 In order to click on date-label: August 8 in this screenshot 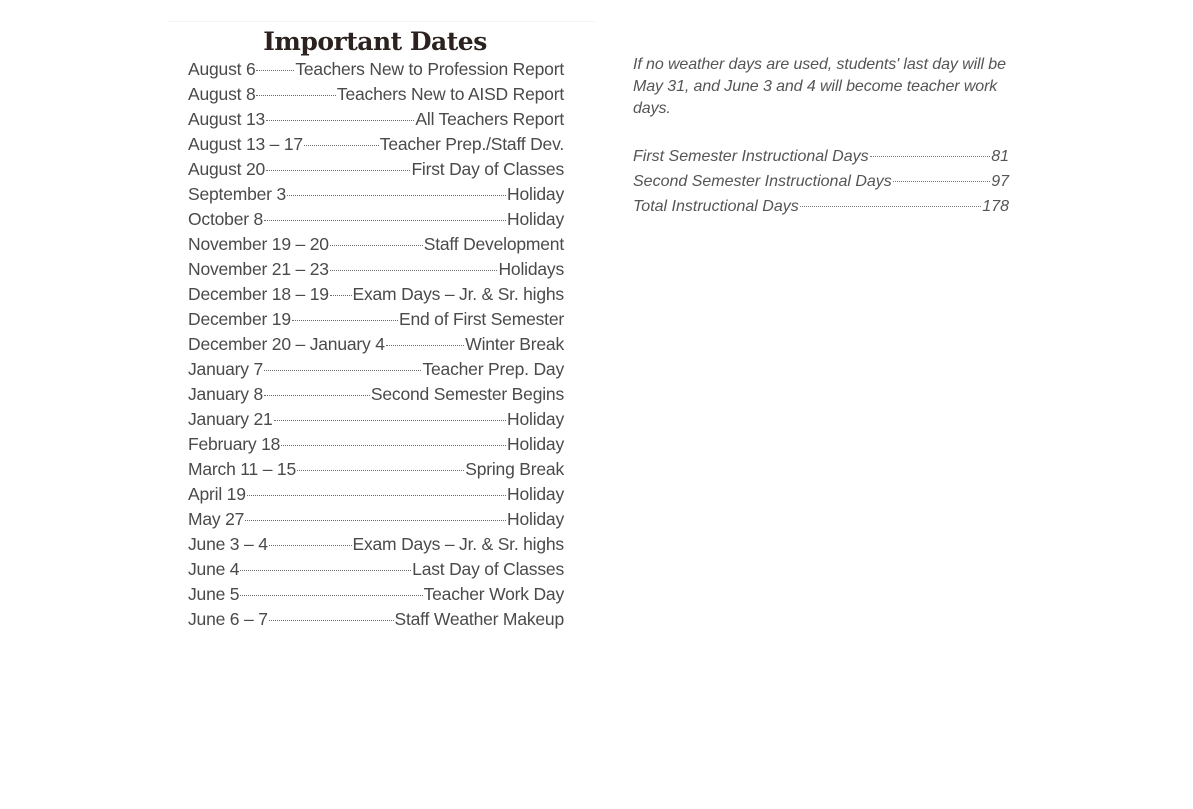, I will do `click(222, 94)`.